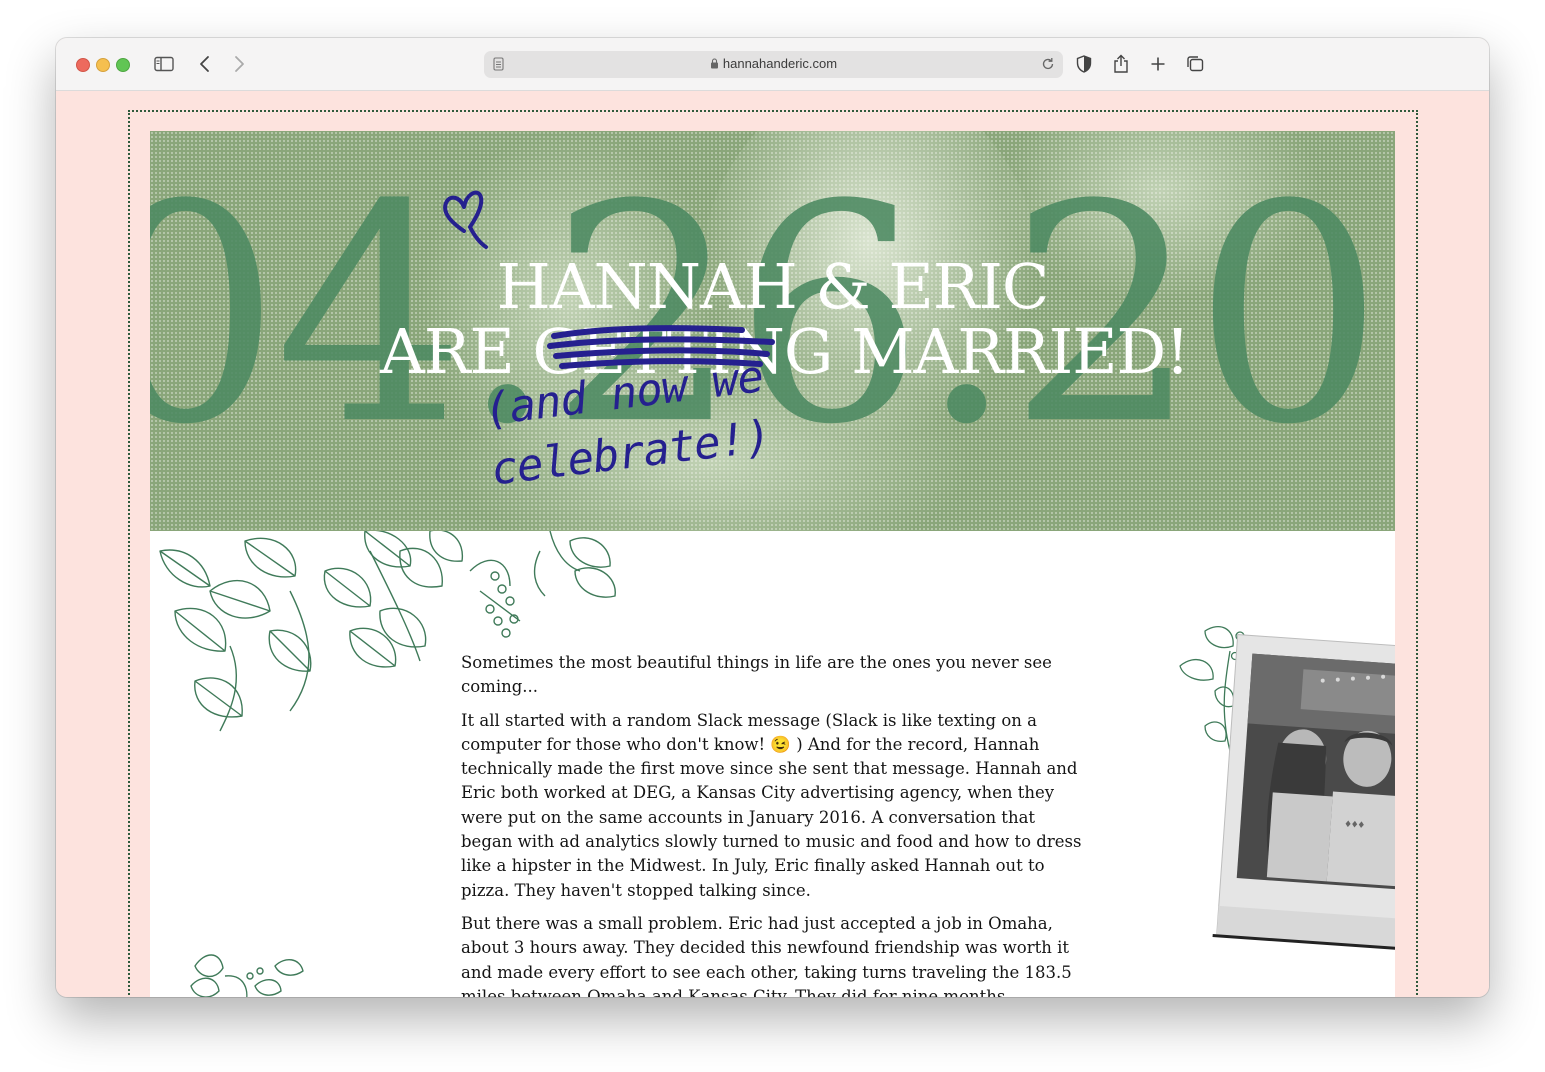  What do you see at coordinates (103, 65) in the screenshot?
I see `minimize-window-button` at bounding box center [103, 65].